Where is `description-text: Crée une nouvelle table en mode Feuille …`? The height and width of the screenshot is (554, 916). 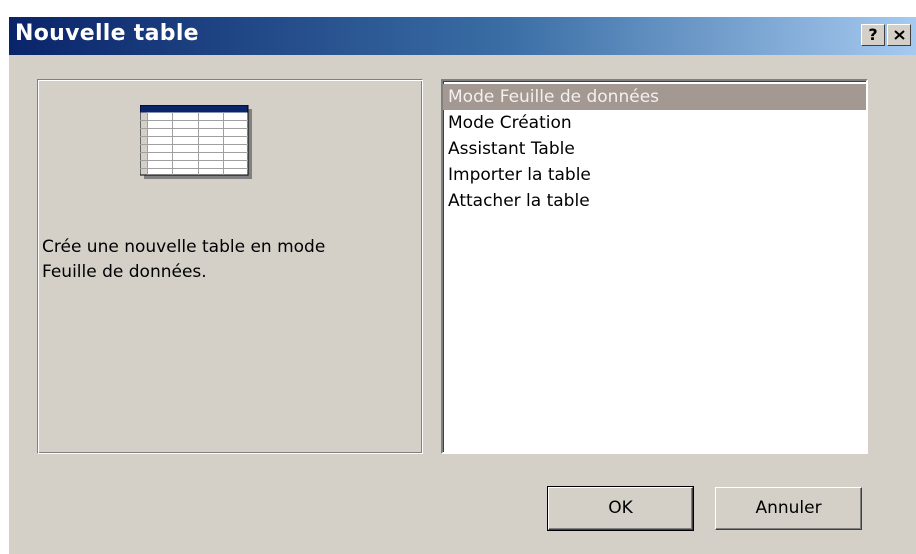
description-text: Crée une nouvelle table en mode Feuille … is located at coordinates (184, 259).